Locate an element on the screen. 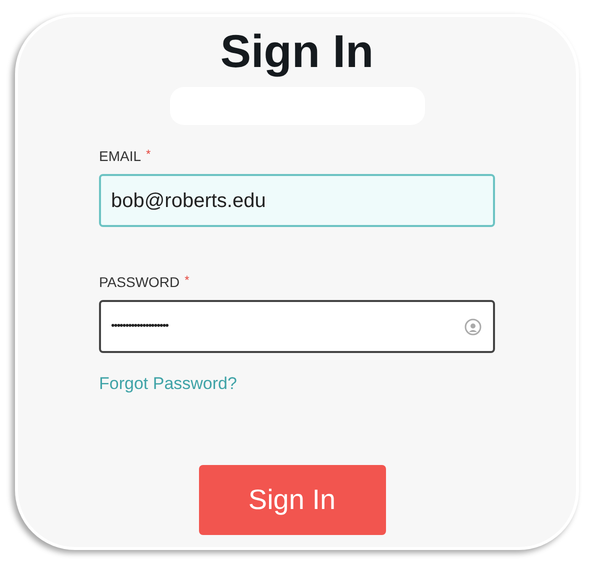 The width and height of the screenshot is (597, 562). email-field: bob@roberts.edu is located at coordinates (297, 200).